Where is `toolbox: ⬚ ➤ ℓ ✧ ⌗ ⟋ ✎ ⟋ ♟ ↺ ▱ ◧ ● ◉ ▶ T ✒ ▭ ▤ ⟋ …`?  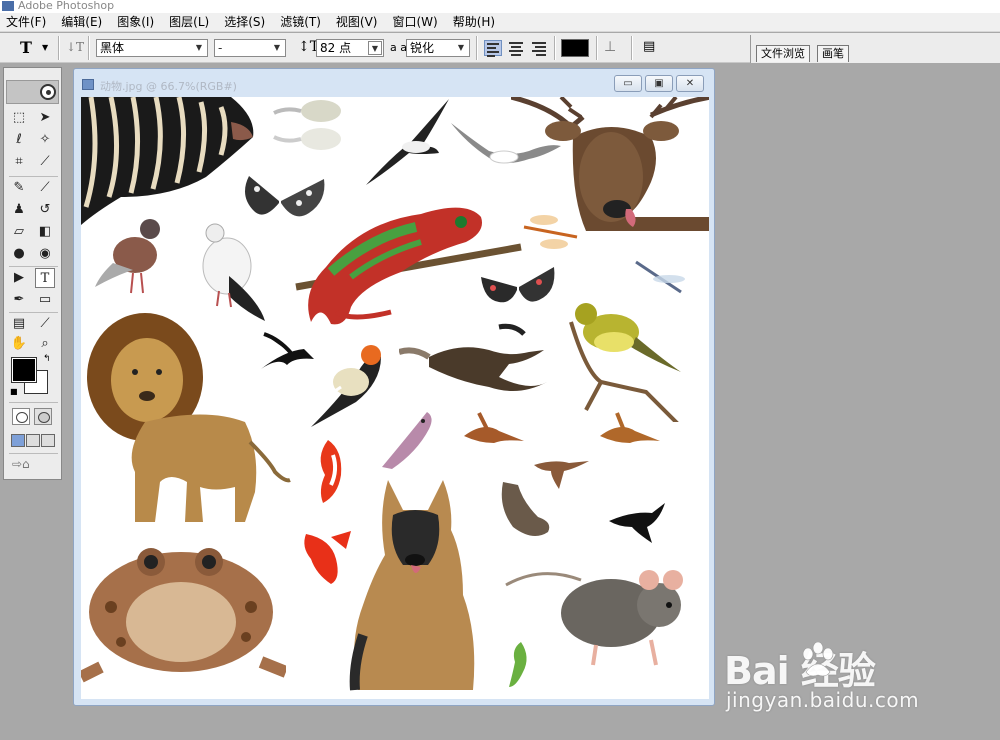
toolbox: ⬚ ➤ ℓ ✧ ⌗ ⟋ ✎ ⟋ ♟ ↺ ▱ ◧ ● ◉ ▶ T ✒ ▭ ▤ ⟋ … is located at coordinates (32, 273).